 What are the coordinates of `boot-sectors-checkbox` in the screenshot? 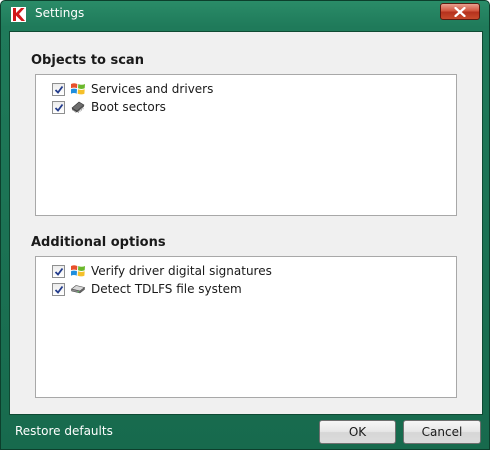 It's located at (58, 107).